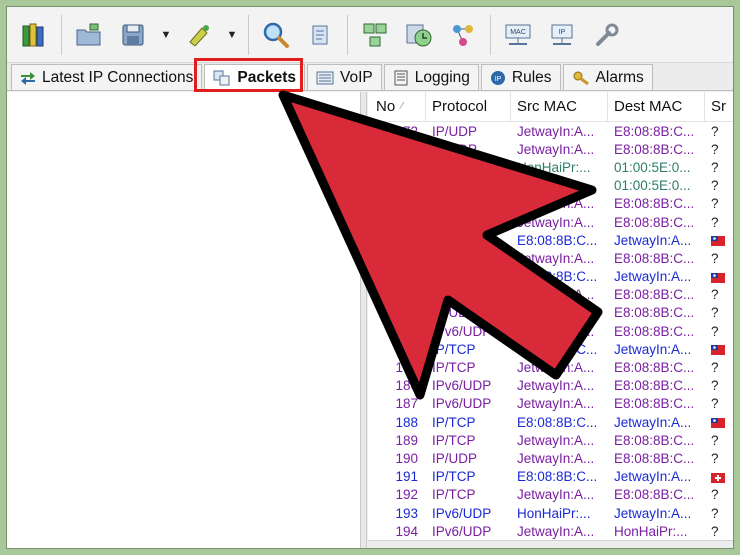  Describe the element at coordinates (406, 531) in the screenshot. I see `cell-no: 194` at that location.